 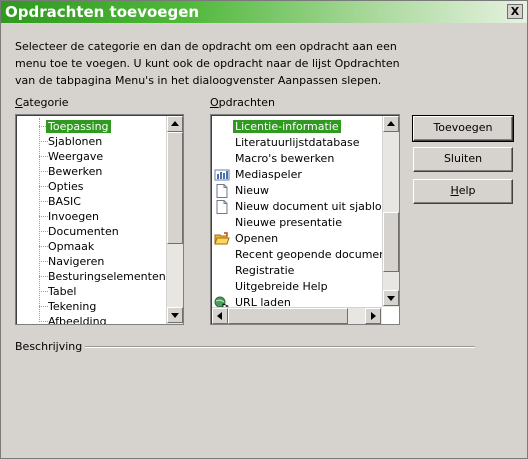 What do you see at coordinates (515, 11) in the screenshot?
I see `close-window-button: X` at bounding box center [515, 11].